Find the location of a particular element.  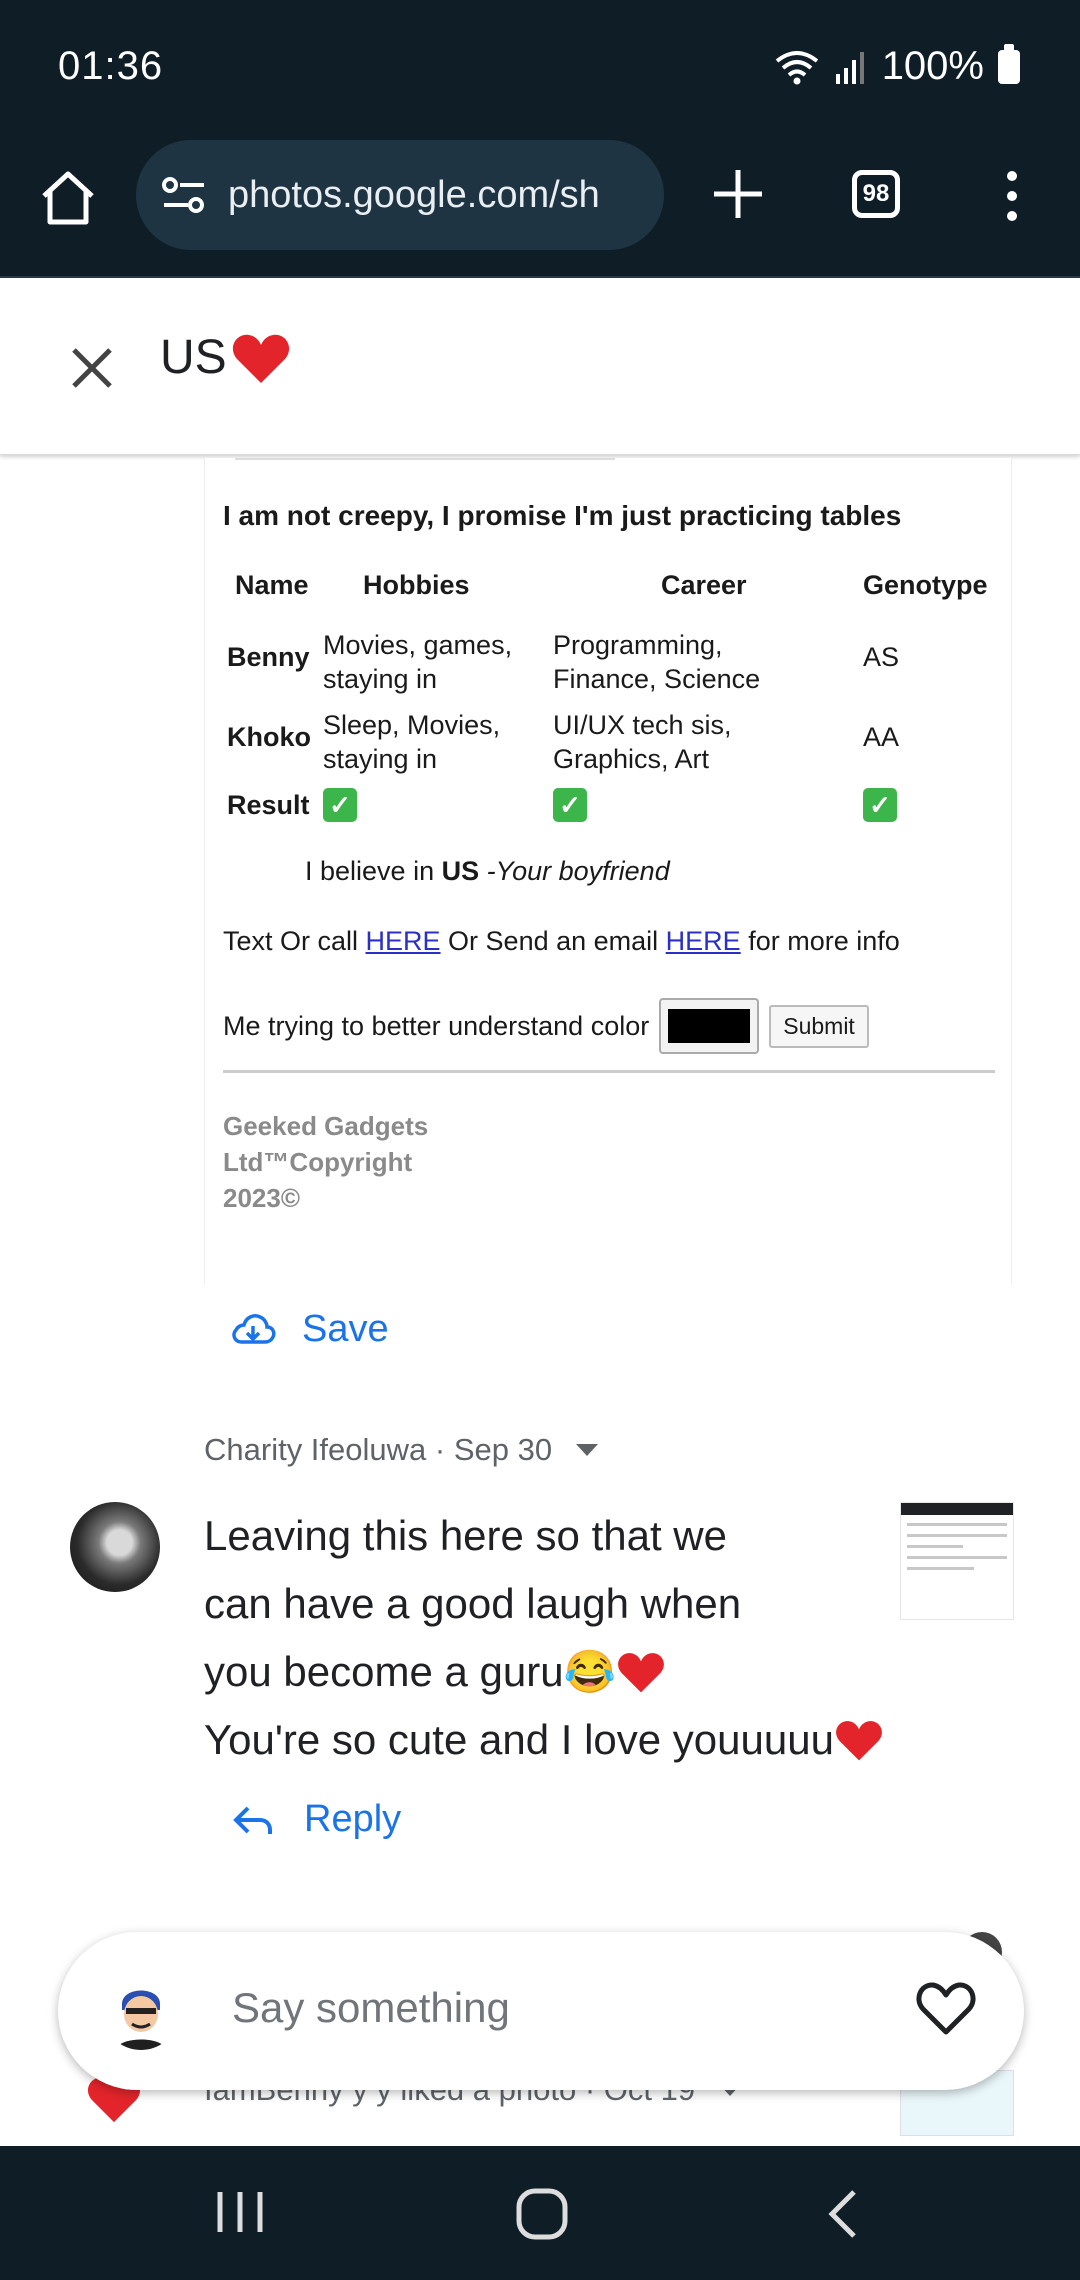

table-header: Name is located at coordinates (272, 585).